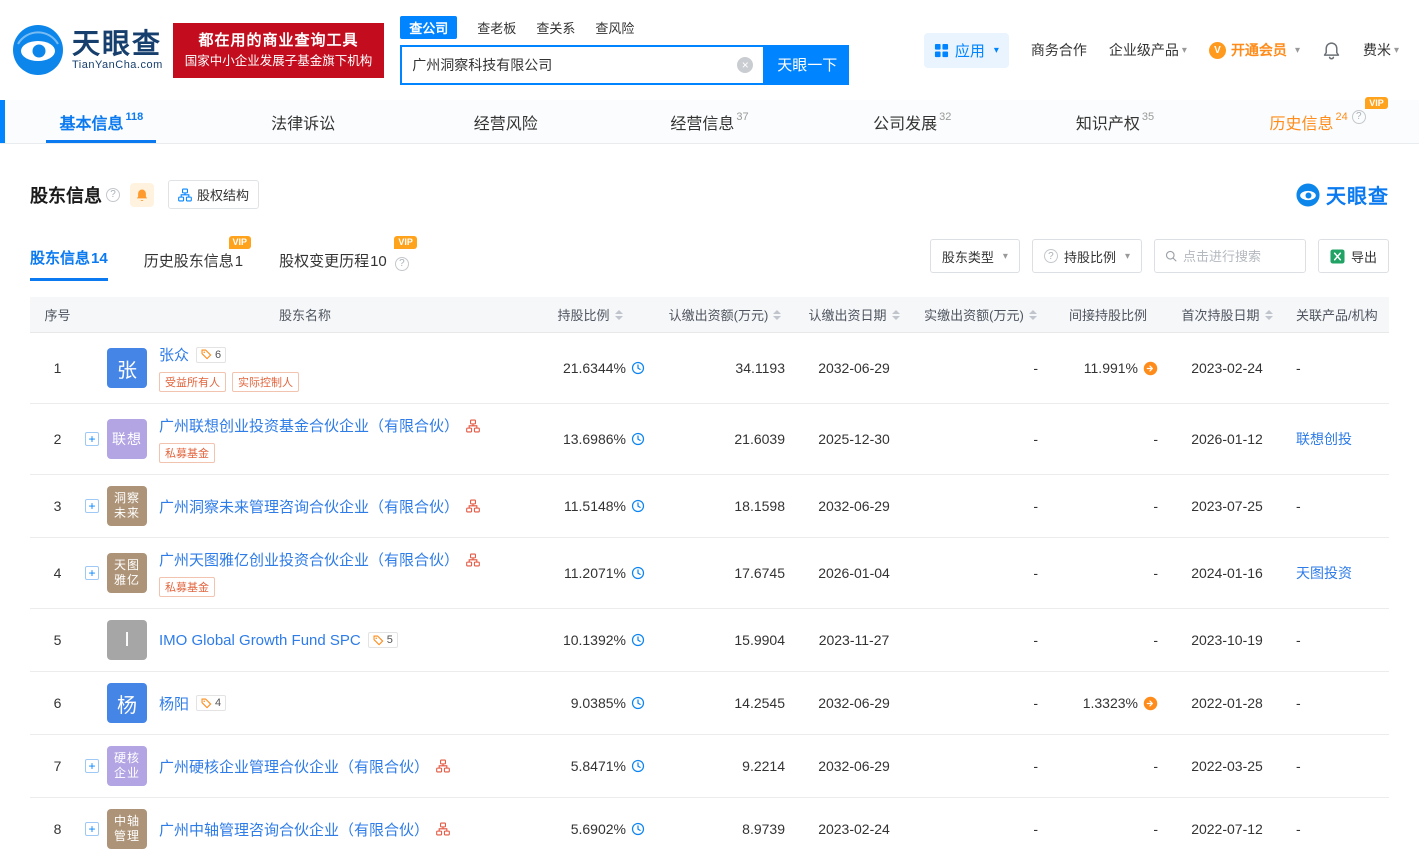  Describe the element at coordinates (101, 121) in the screenshot. I see `tab-basic-info: 基本信息 118` at that location.